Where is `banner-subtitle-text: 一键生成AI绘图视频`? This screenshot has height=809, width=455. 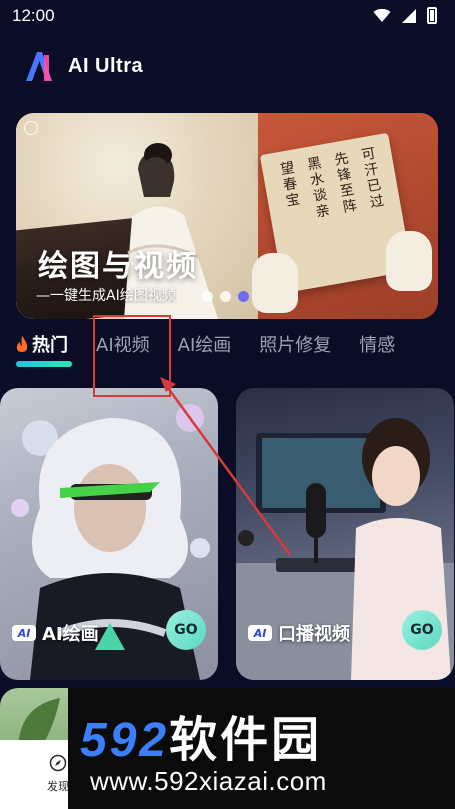 banner-subtitle-text: 一键生成AI绘图视频 is located at coordinates (113, 296).